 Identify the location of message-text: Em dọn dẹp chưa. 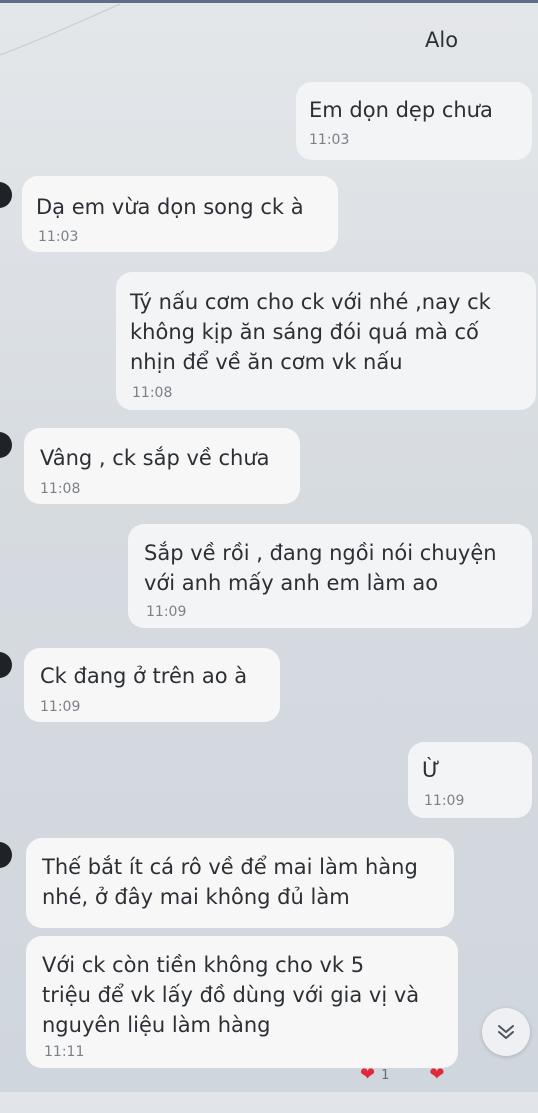
(401, 110).